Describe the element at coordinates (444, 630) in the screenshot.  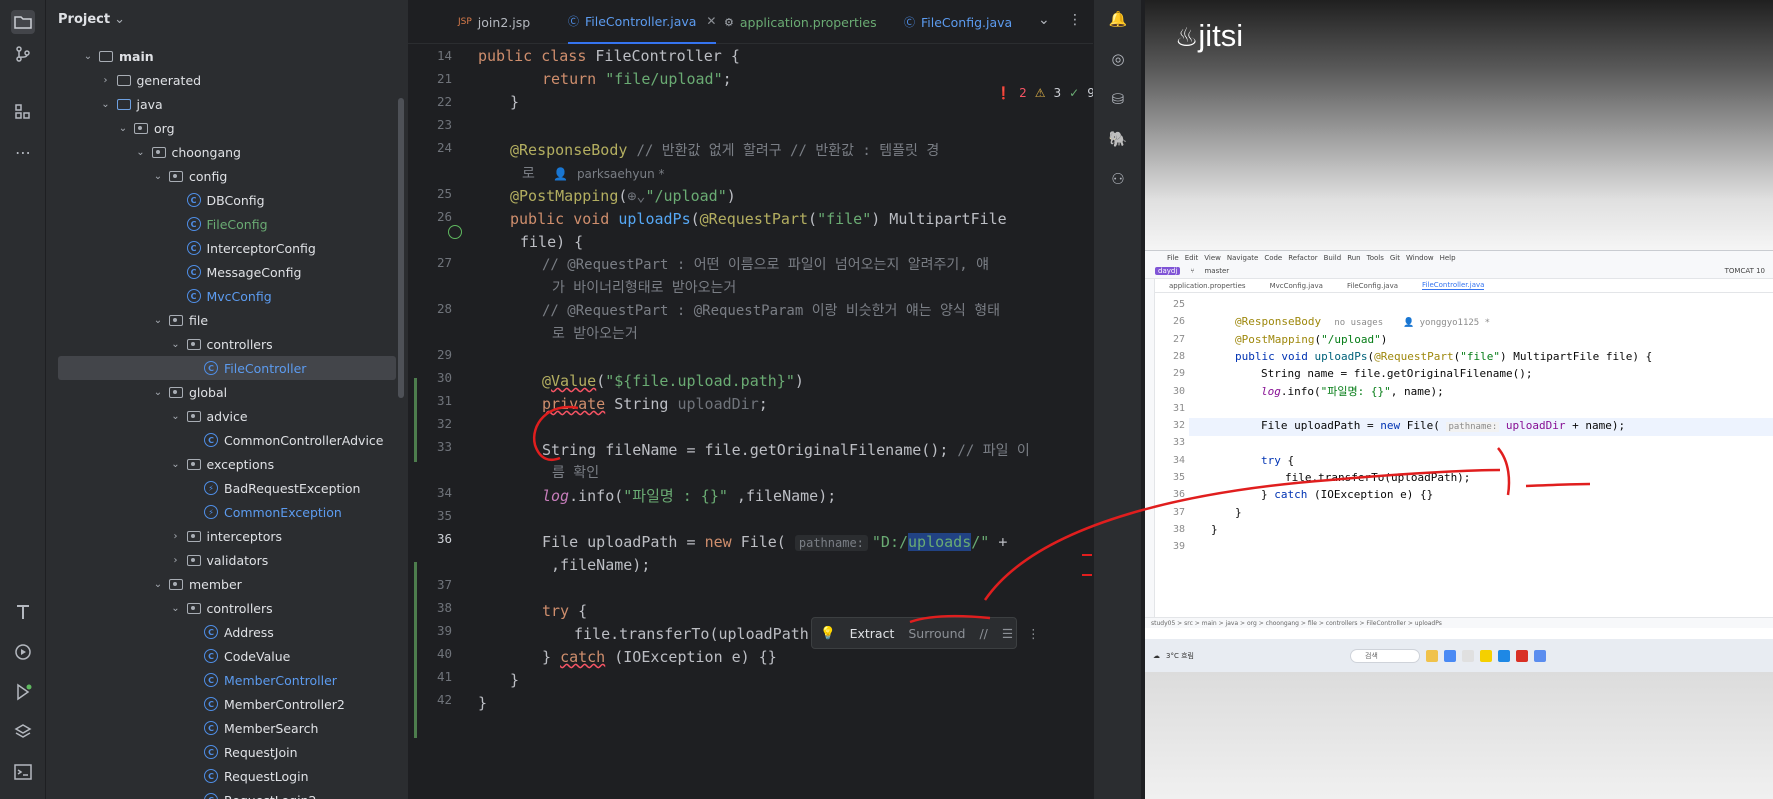
I see `line-number: 39` at that location.